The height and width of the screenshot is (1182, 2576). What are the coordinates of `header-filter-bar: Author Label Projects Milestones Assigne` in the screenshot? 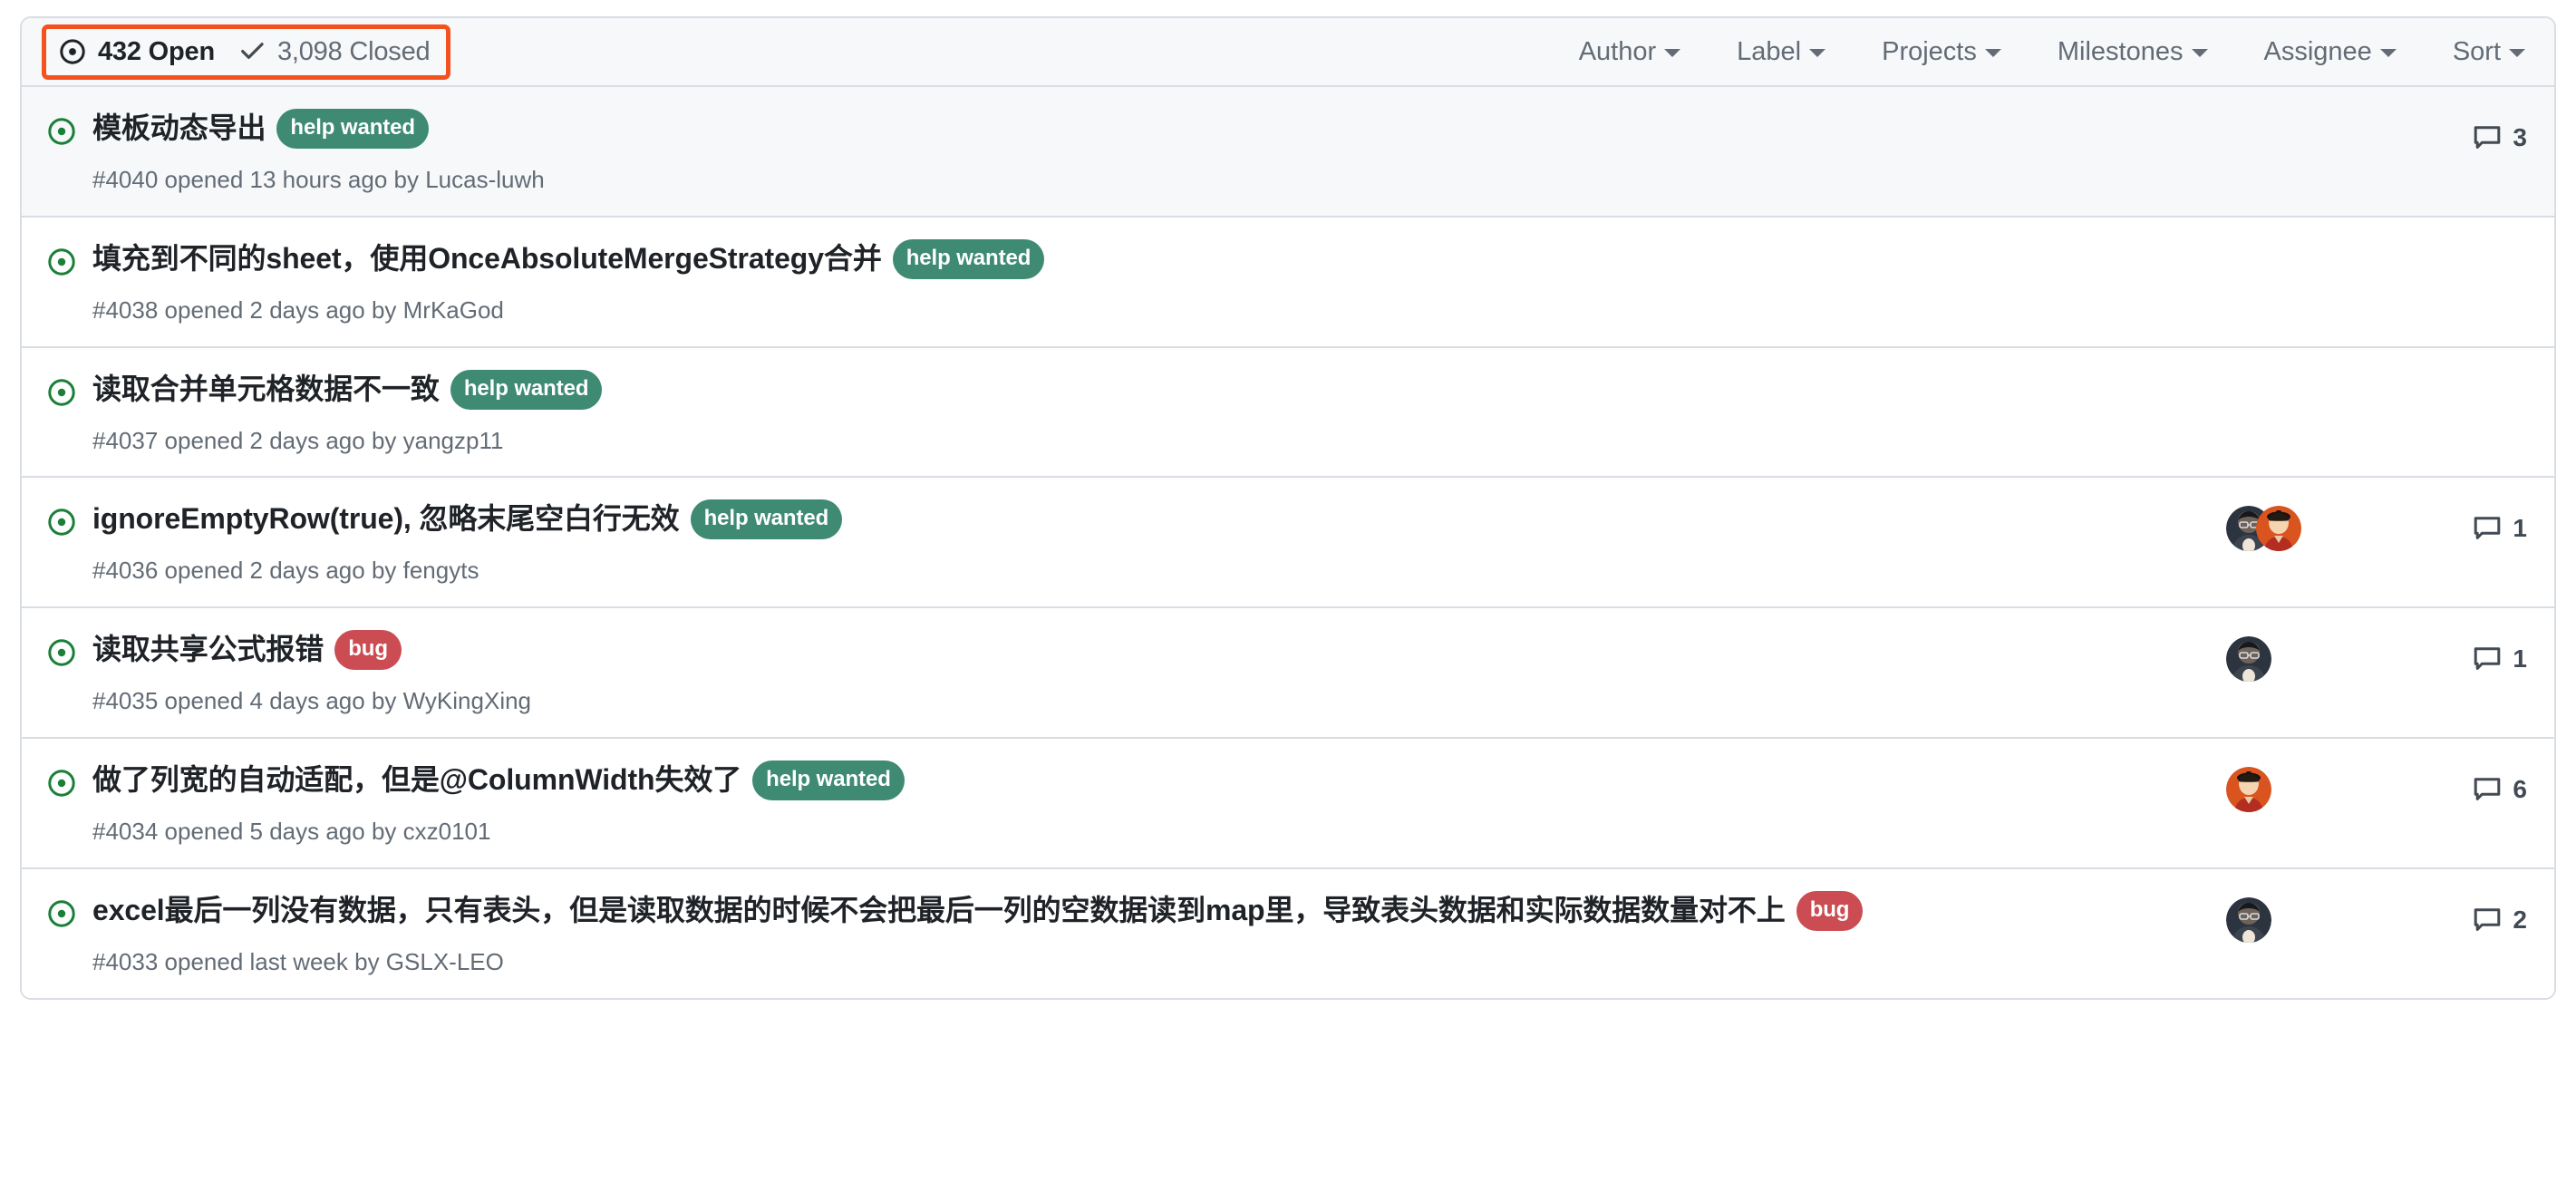 It's located at (2055, 52).